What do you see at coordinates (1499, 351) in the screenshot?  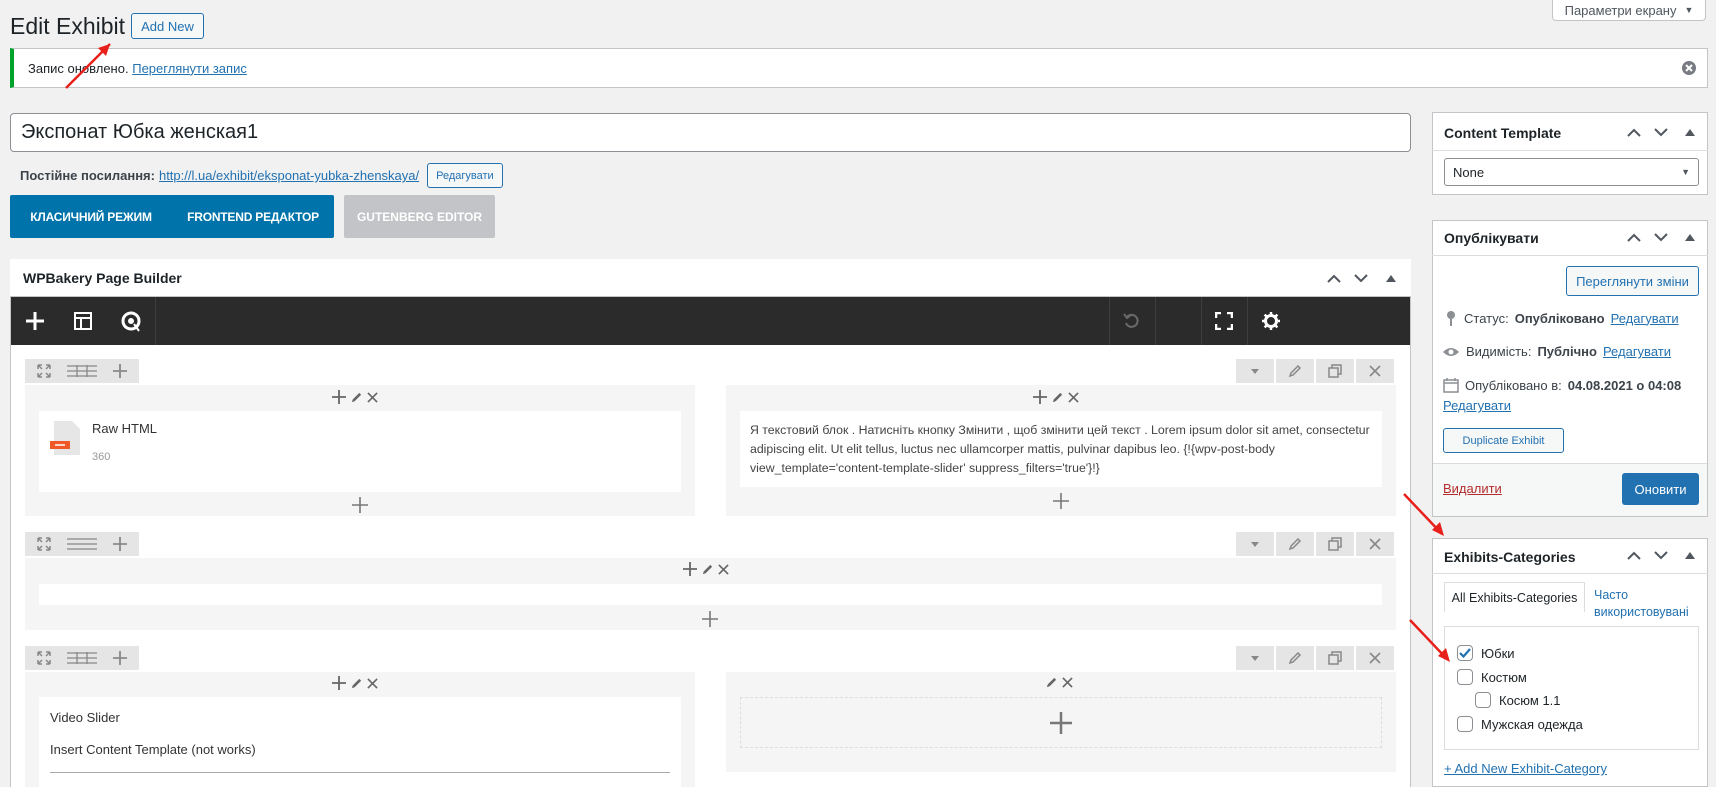 I see `visibility-label: Видимість:` at bounding box center [1499, 351].